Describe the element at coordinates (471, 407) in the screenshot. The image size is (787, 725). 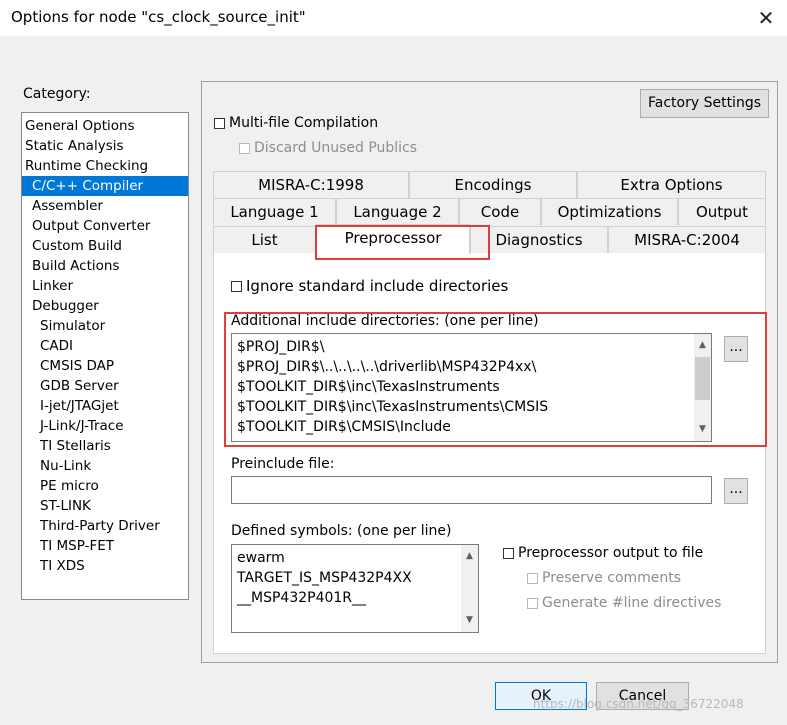
I see `include-dir-line: $TOOLKIT_DIR$\inc\TexasInstruments\CMSIS` at that location.